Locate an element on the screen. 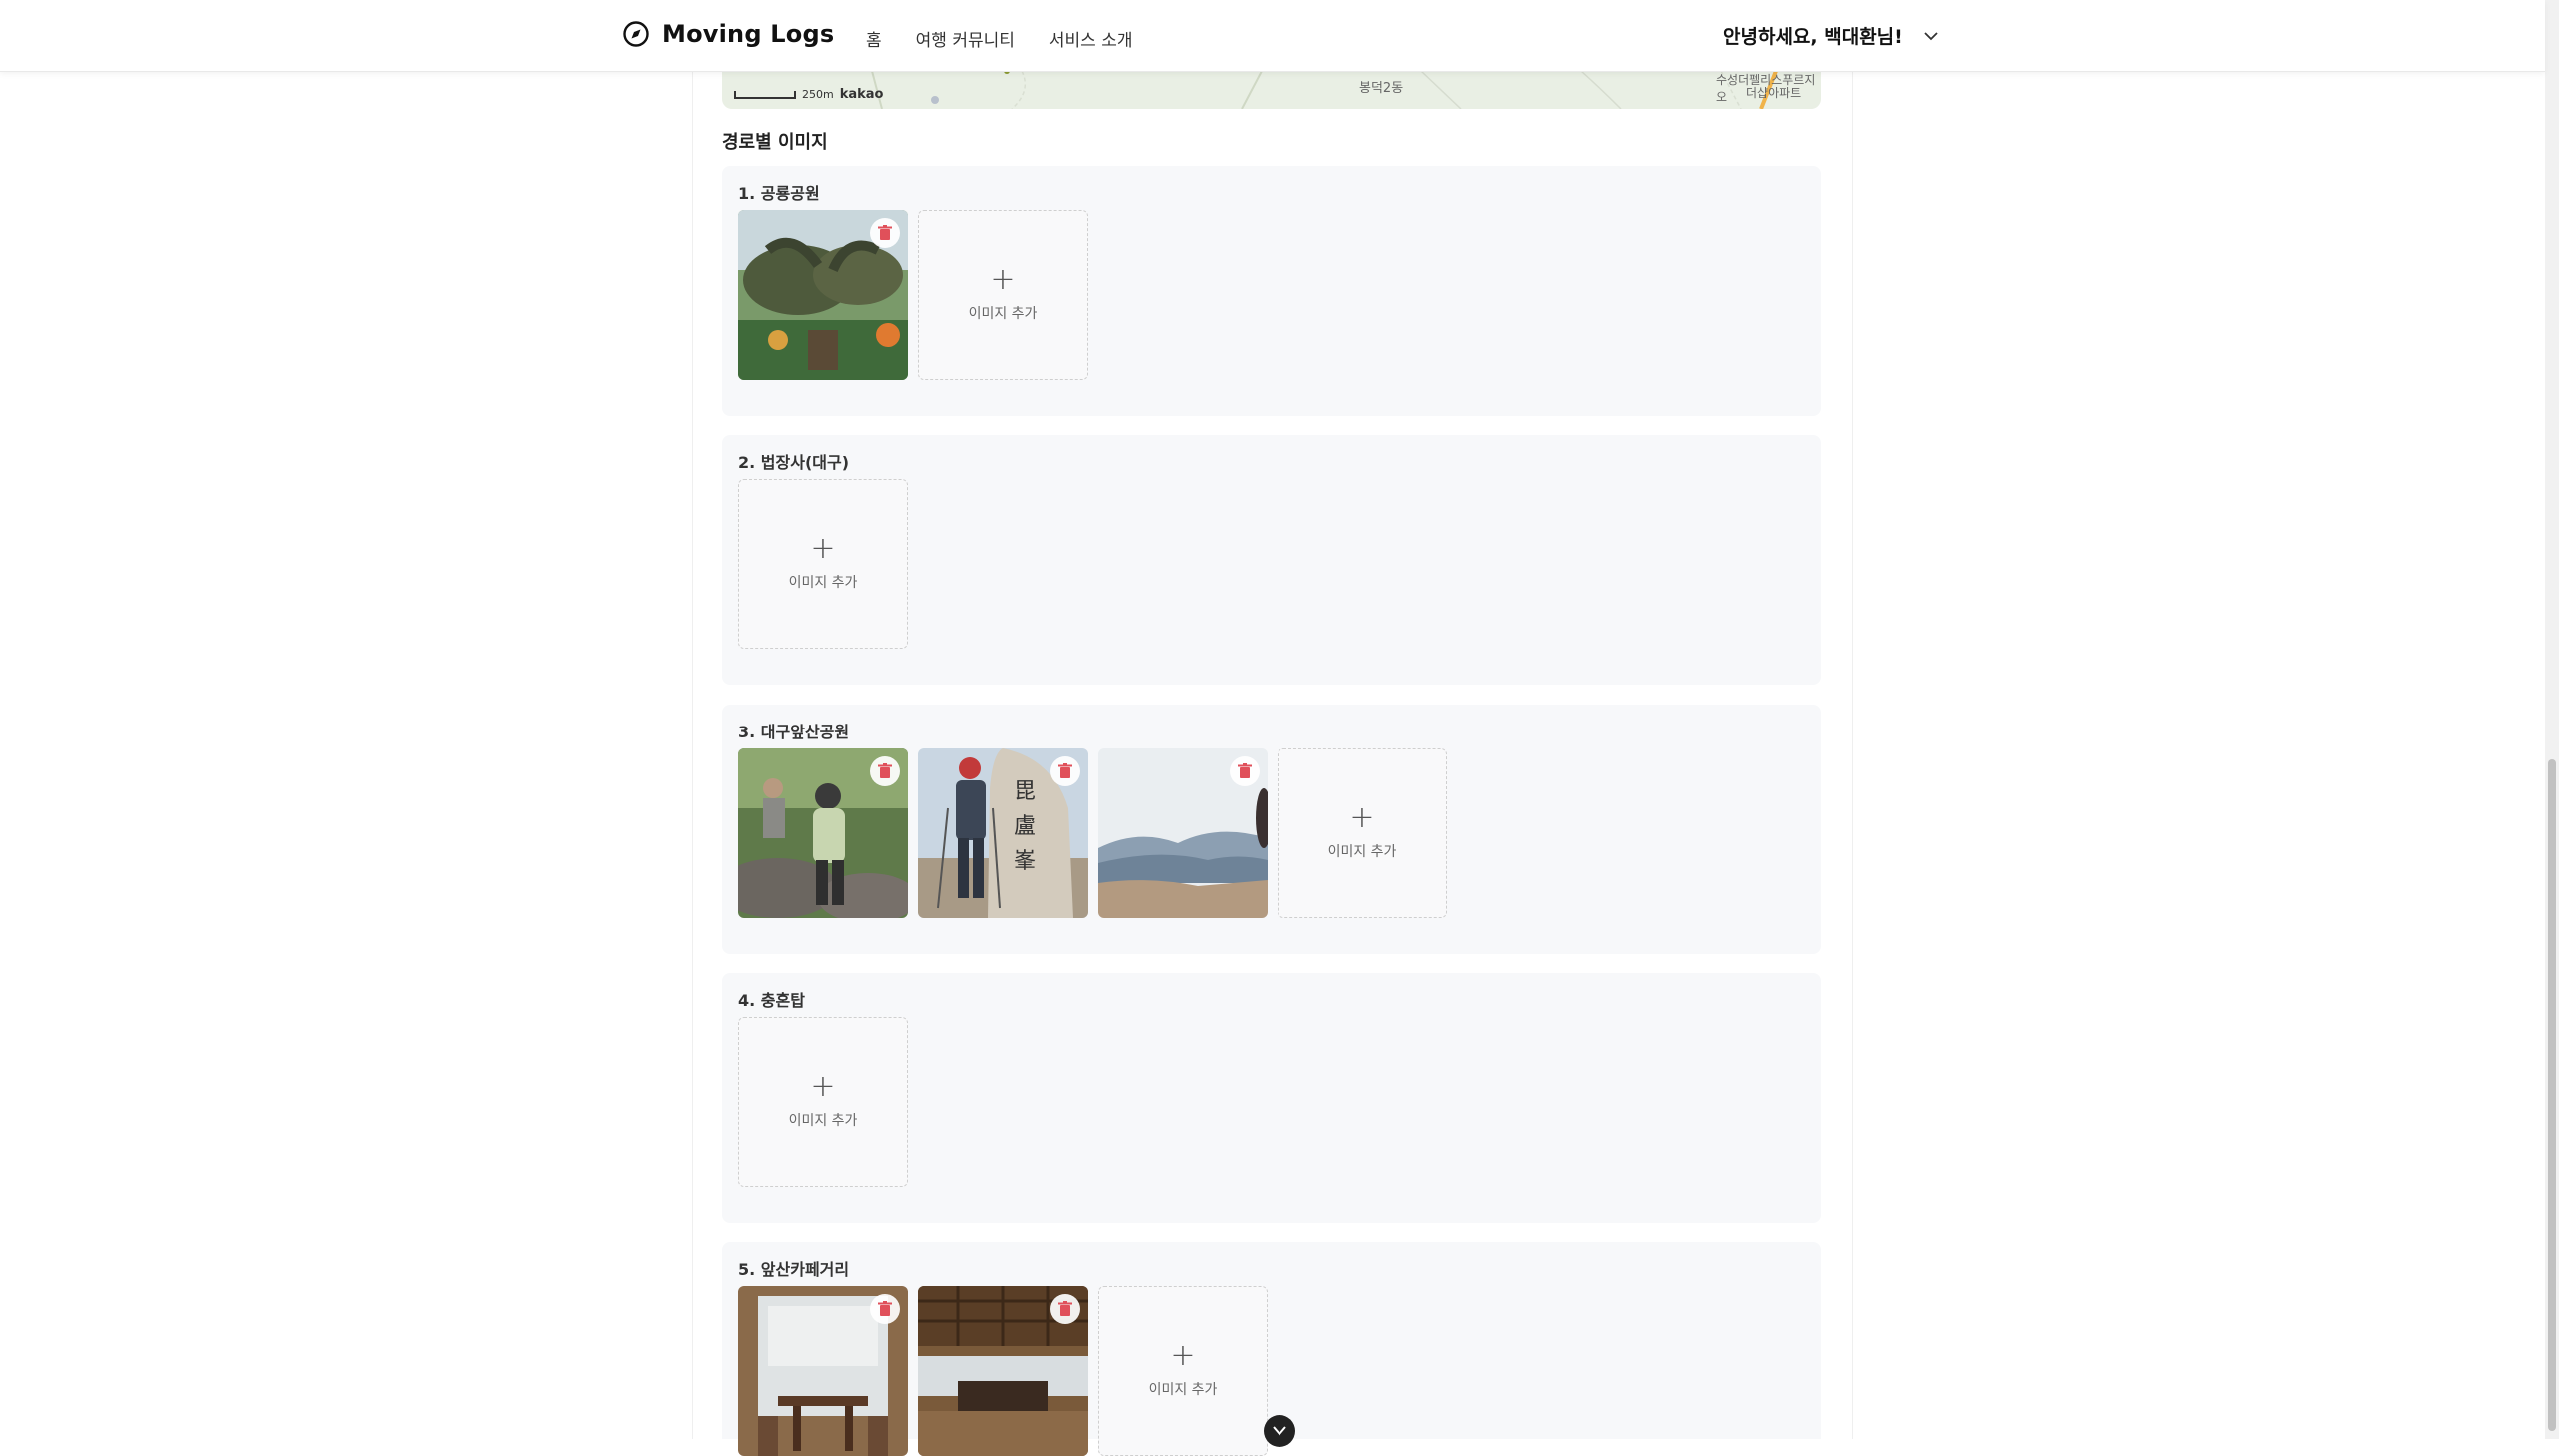 Image resolution: width=2559 pixels, height=1456 pixels. scroll-down-button is located at coordinates (1279, 1431).